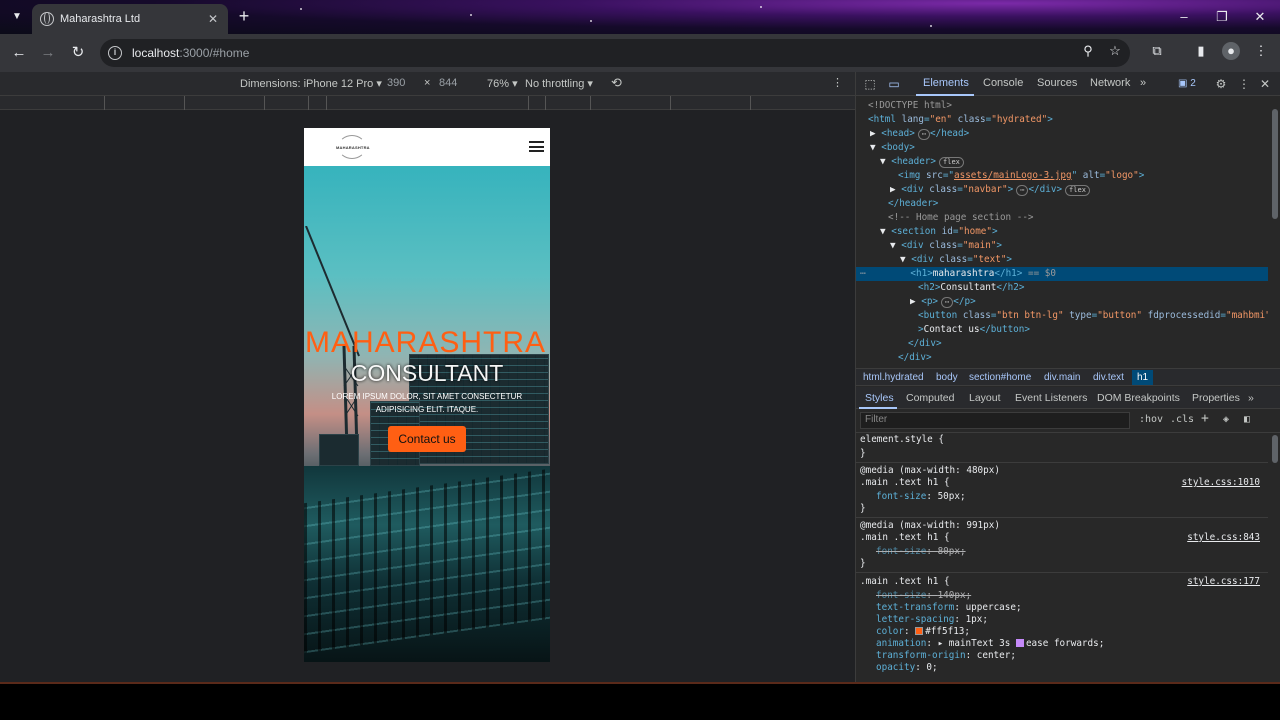 This screenshot has width=1280, height=720. Describe the element at coordinates (1051, 398) in the screenshot. I see `tab-event-listeners: Event Listeners` at that location.